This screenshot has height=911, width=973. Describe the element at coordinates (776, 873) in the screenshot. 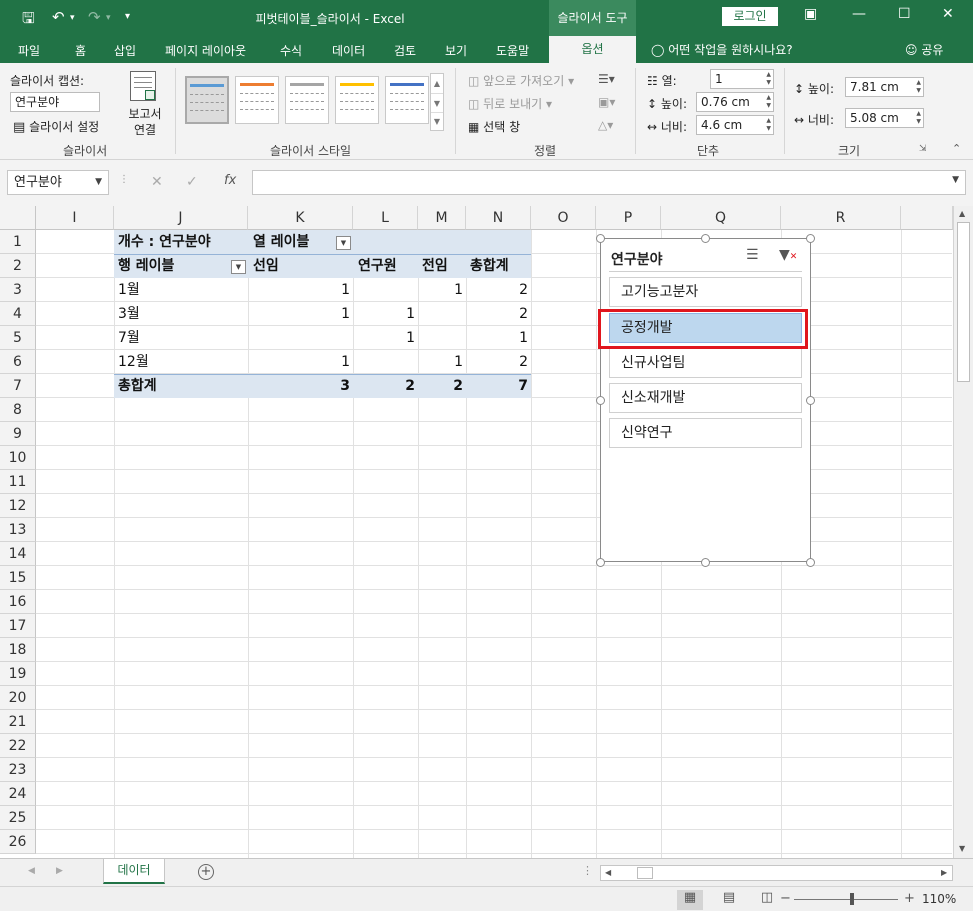

I see `horizontal-scrollbar: ◀ ▶` at that location.